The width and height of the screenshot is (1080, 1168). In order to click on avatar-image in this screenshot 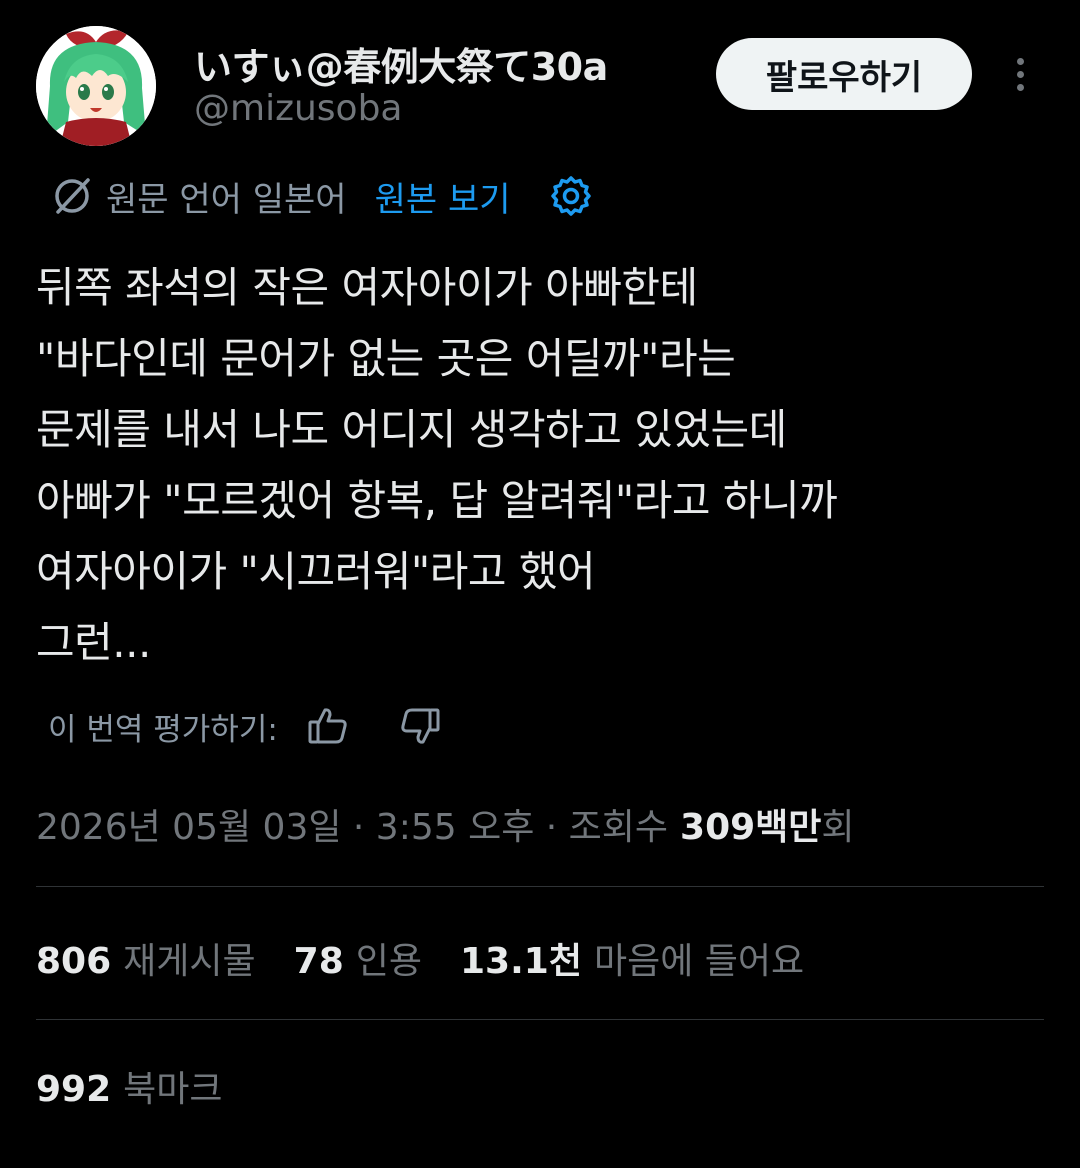, I will do `click(96, 86)`.